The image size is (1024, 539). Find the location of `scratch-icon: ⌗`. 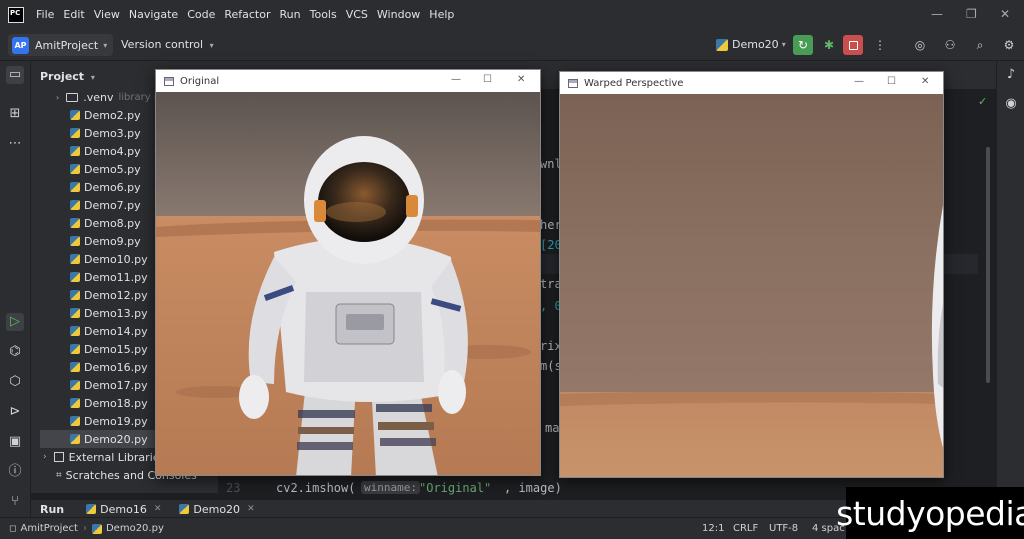

scratch-icon: ⌗ is located at coordinates (59, 475).